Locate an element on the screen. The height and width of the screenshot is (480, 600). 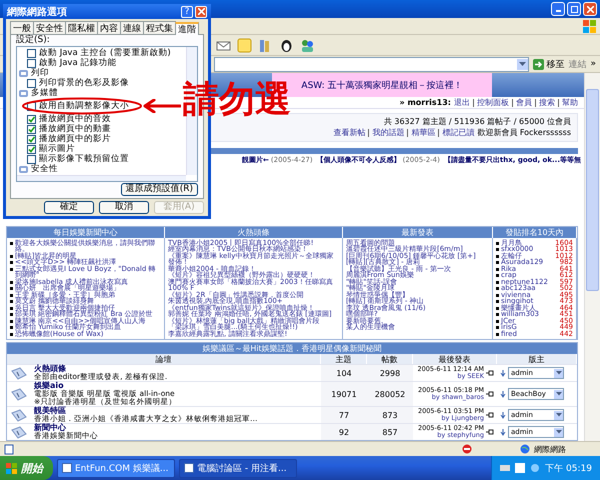
setting-label: 播放網頁中的動畫 is located at coordinates (75, 128).